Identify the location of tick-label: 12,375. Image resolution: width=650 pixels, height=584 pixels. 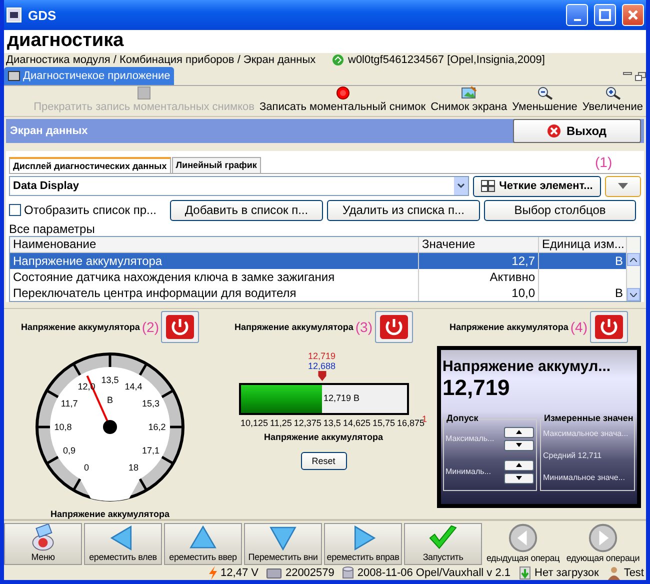
(308, 423).